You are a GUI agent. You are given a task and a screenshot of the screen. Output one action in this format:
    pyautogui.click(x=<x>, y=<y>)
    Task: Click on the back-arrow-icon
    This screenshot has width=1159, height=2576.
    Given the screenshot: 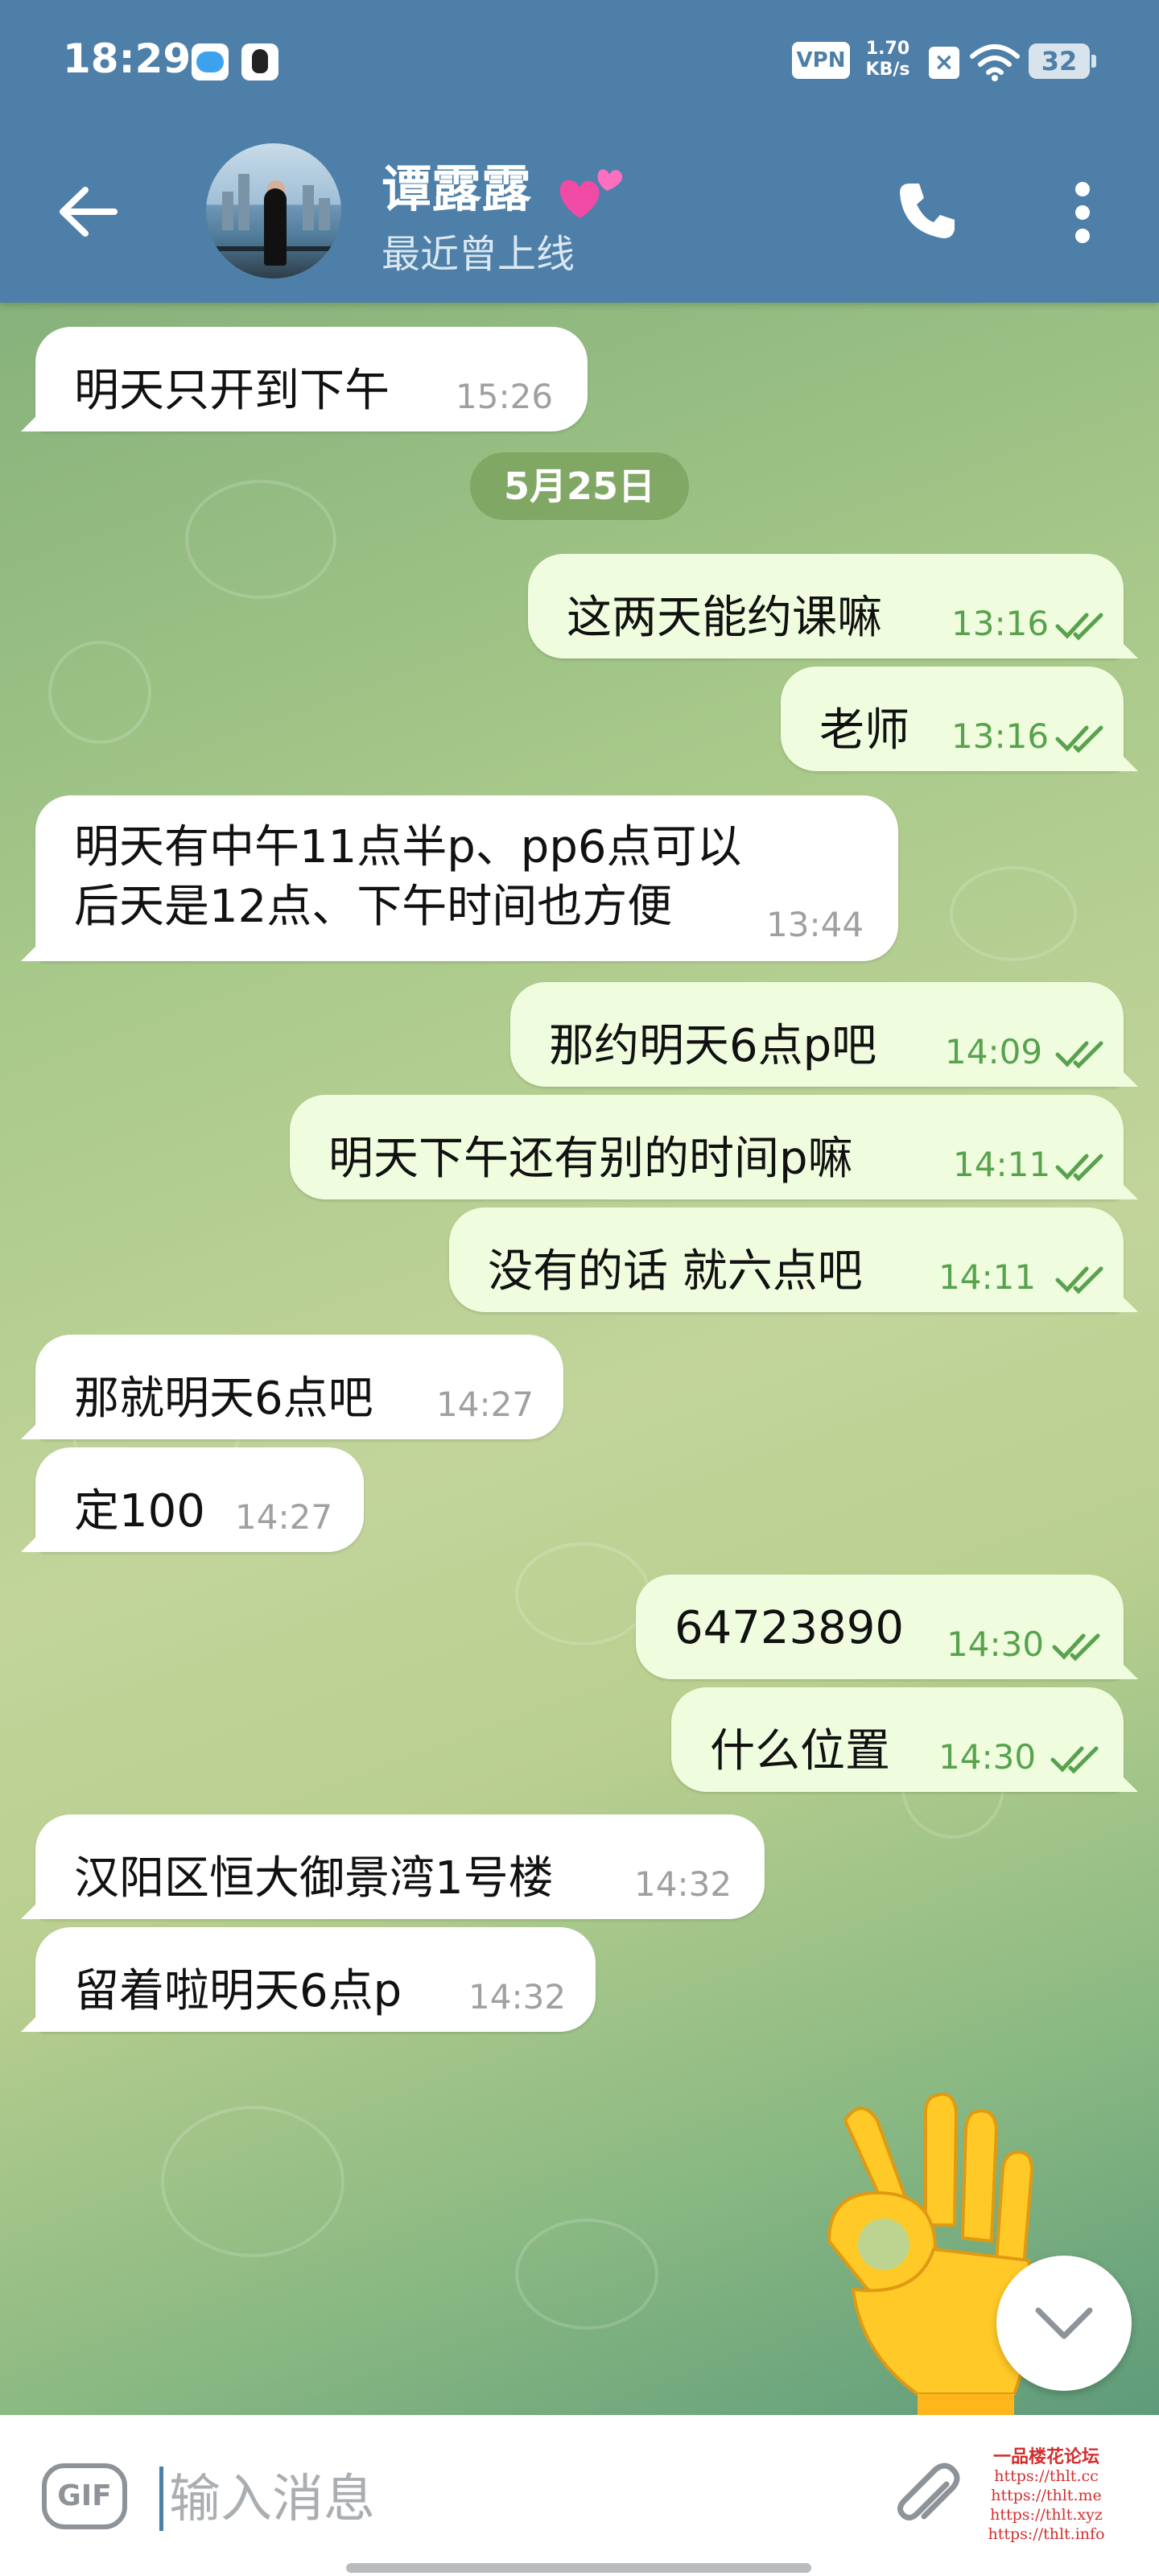 What is the action you would take?
    pyautogui.click(x=88, y=212)
    